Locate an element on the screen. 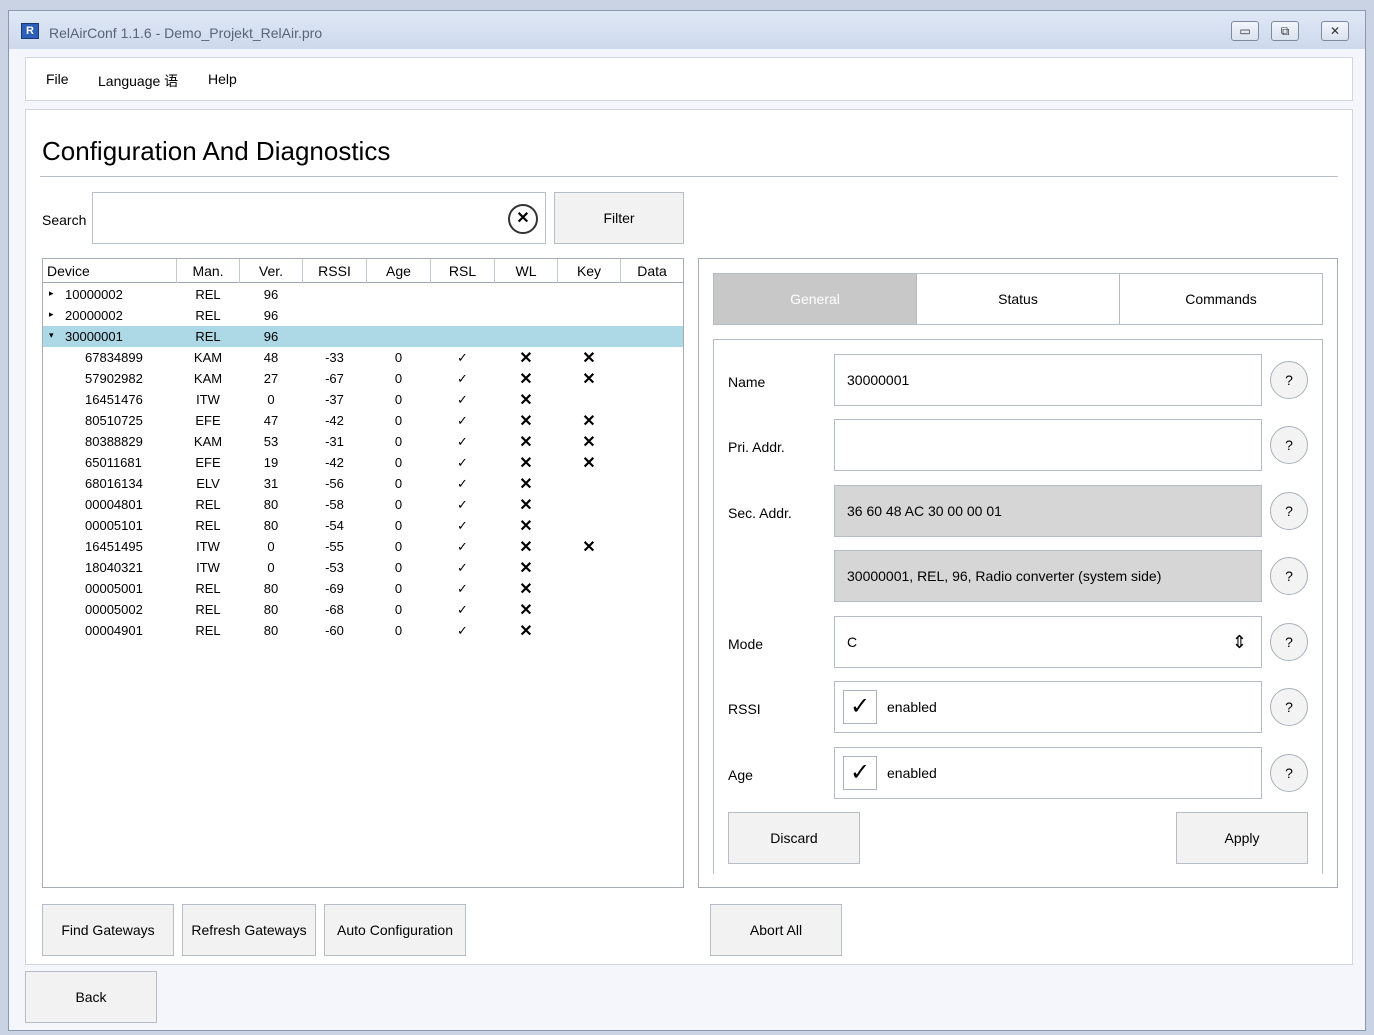 The image size is (1374, 1035). age-label: Age is located at coordinates (740, 775).